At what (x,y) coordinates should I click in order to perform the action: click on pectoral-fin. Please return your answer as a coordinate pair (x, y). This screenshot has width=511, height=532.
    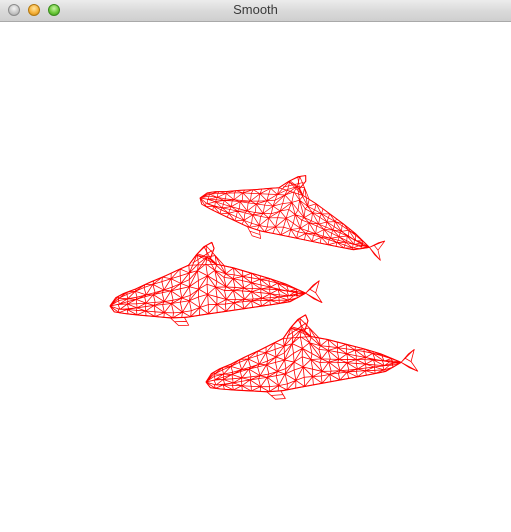
    Looking at the image, I should click on (180, 322).